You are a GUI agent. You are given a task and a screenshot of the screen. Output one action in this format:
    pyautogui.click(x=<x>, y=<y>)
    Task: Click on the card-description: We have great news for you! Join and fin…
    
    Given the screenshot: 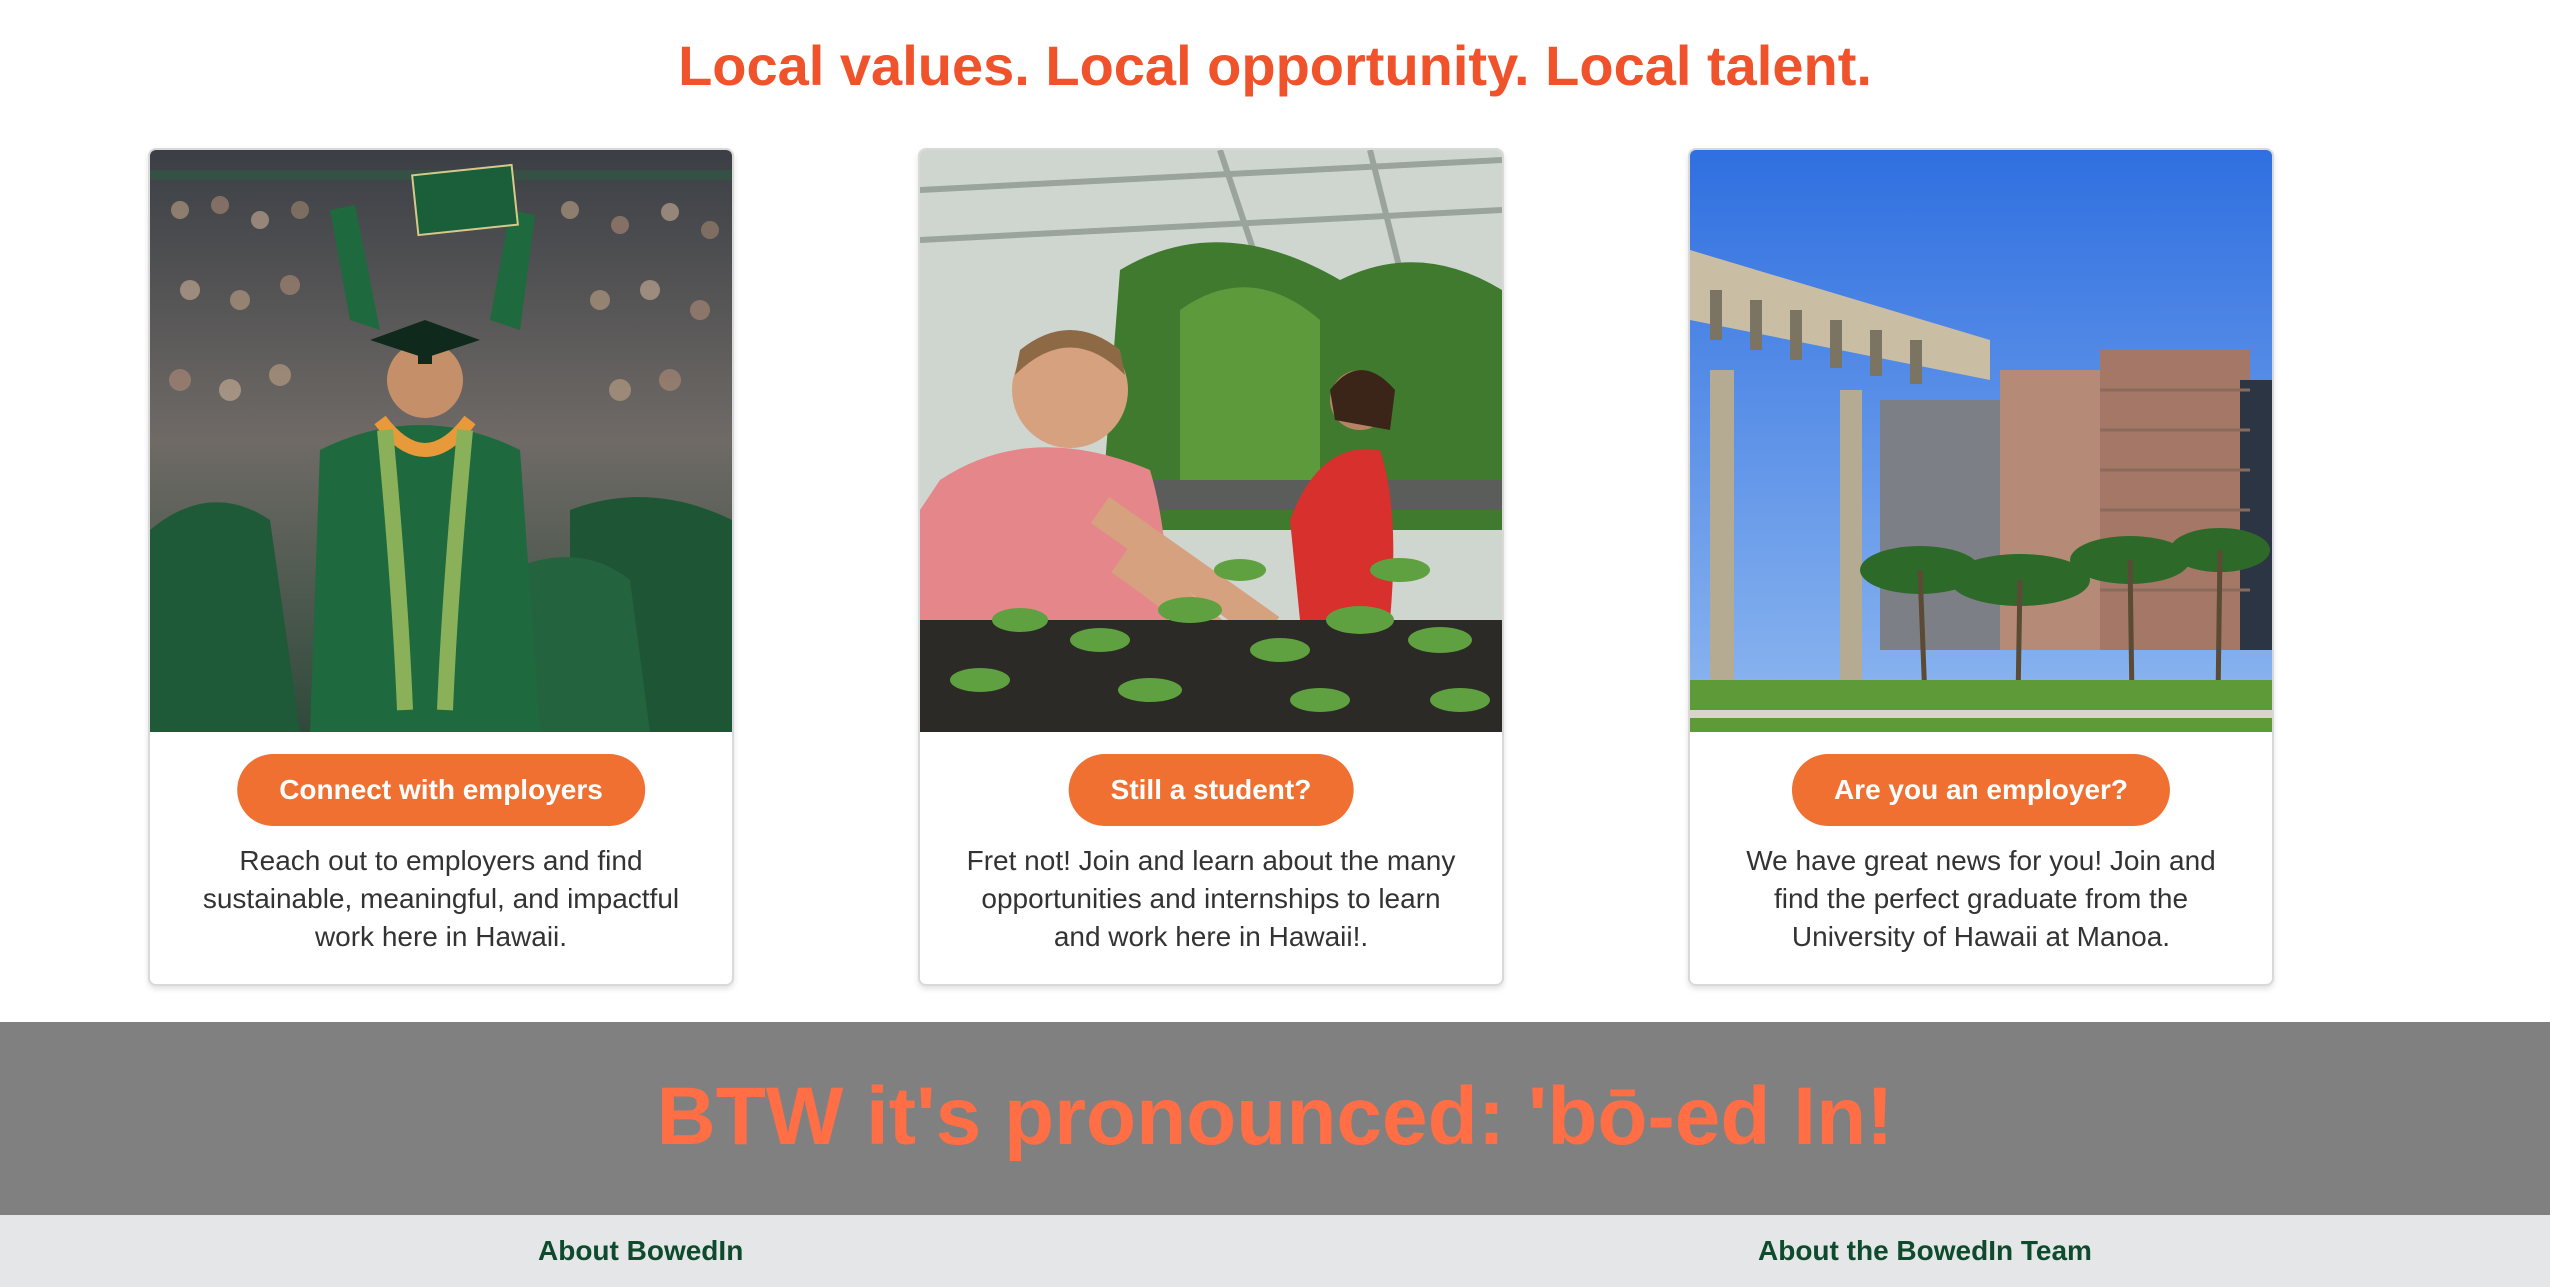 What is the action you would take?
    pyautogui.click(x=1981, y=898)
    